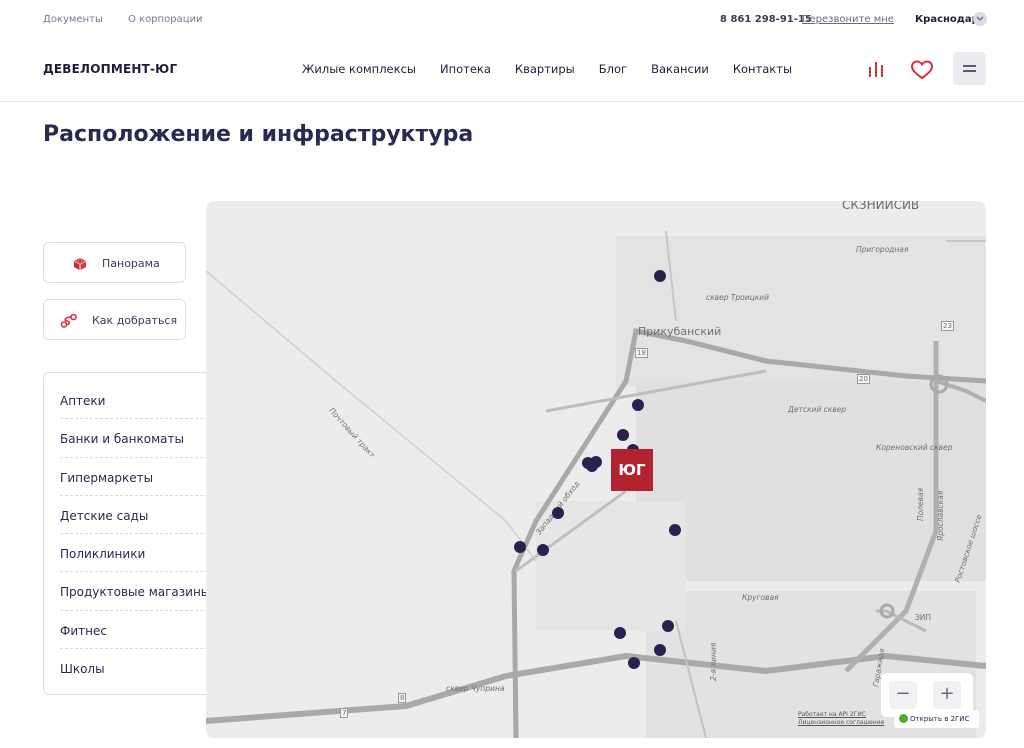  Describe the element at coordinates (83, 401) in the screenshot. I see `category-name: Аптеки` at that location.